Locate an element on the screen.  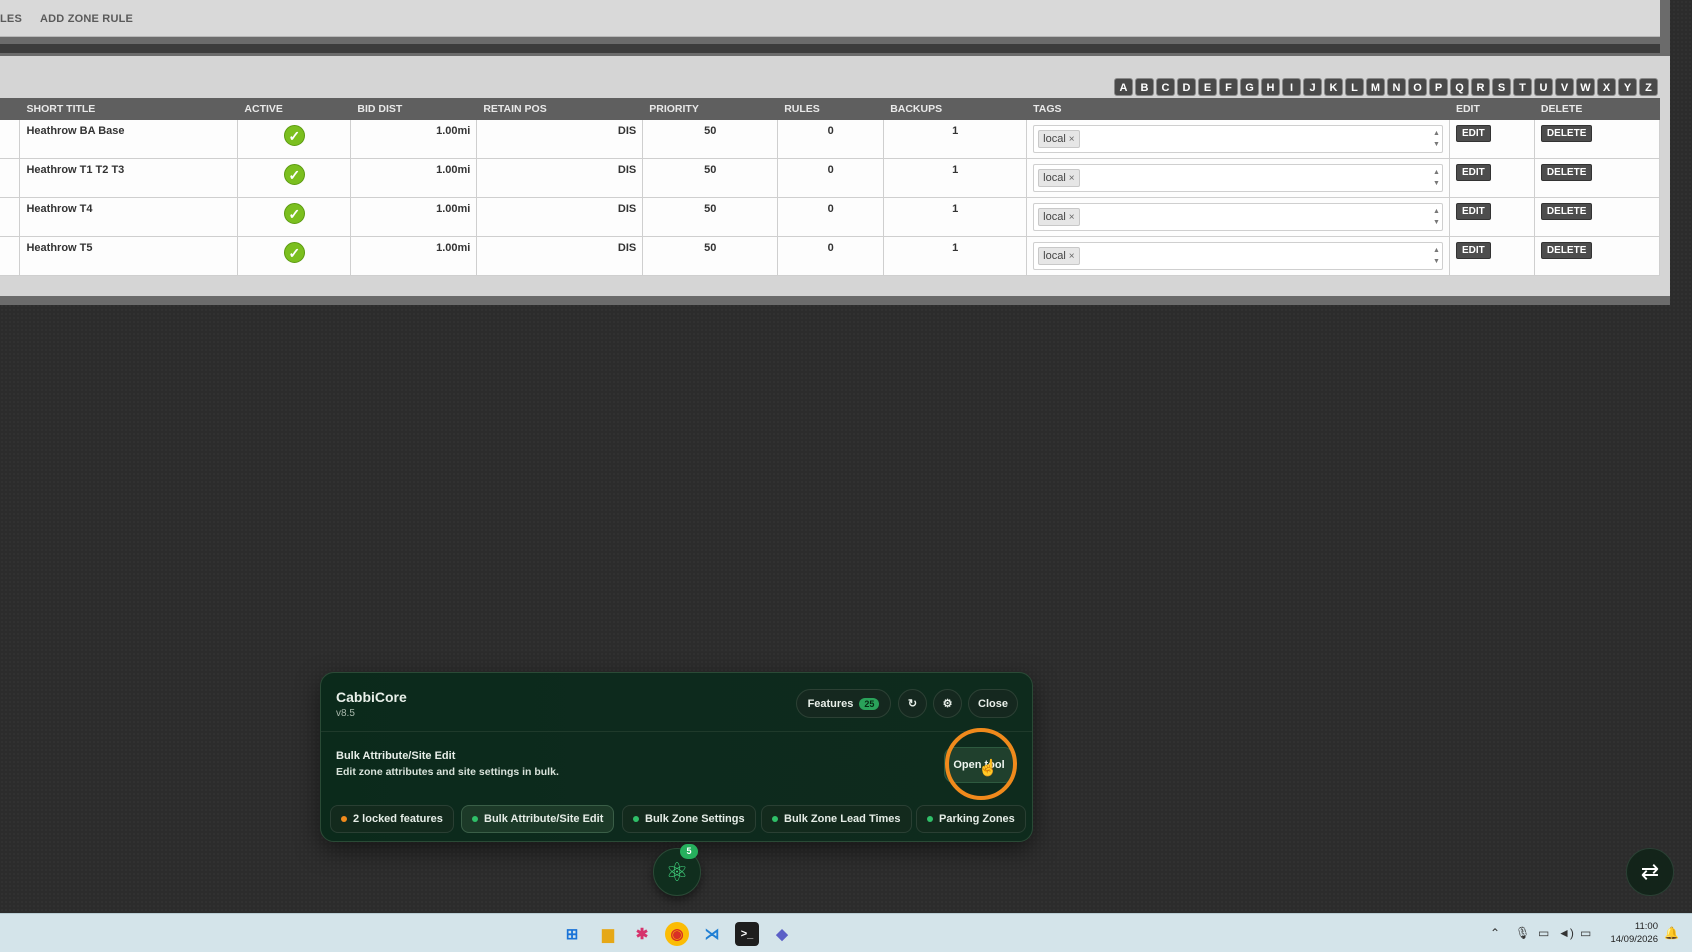
alphabet-letter-v: V is located at coordinates (1564, 87).